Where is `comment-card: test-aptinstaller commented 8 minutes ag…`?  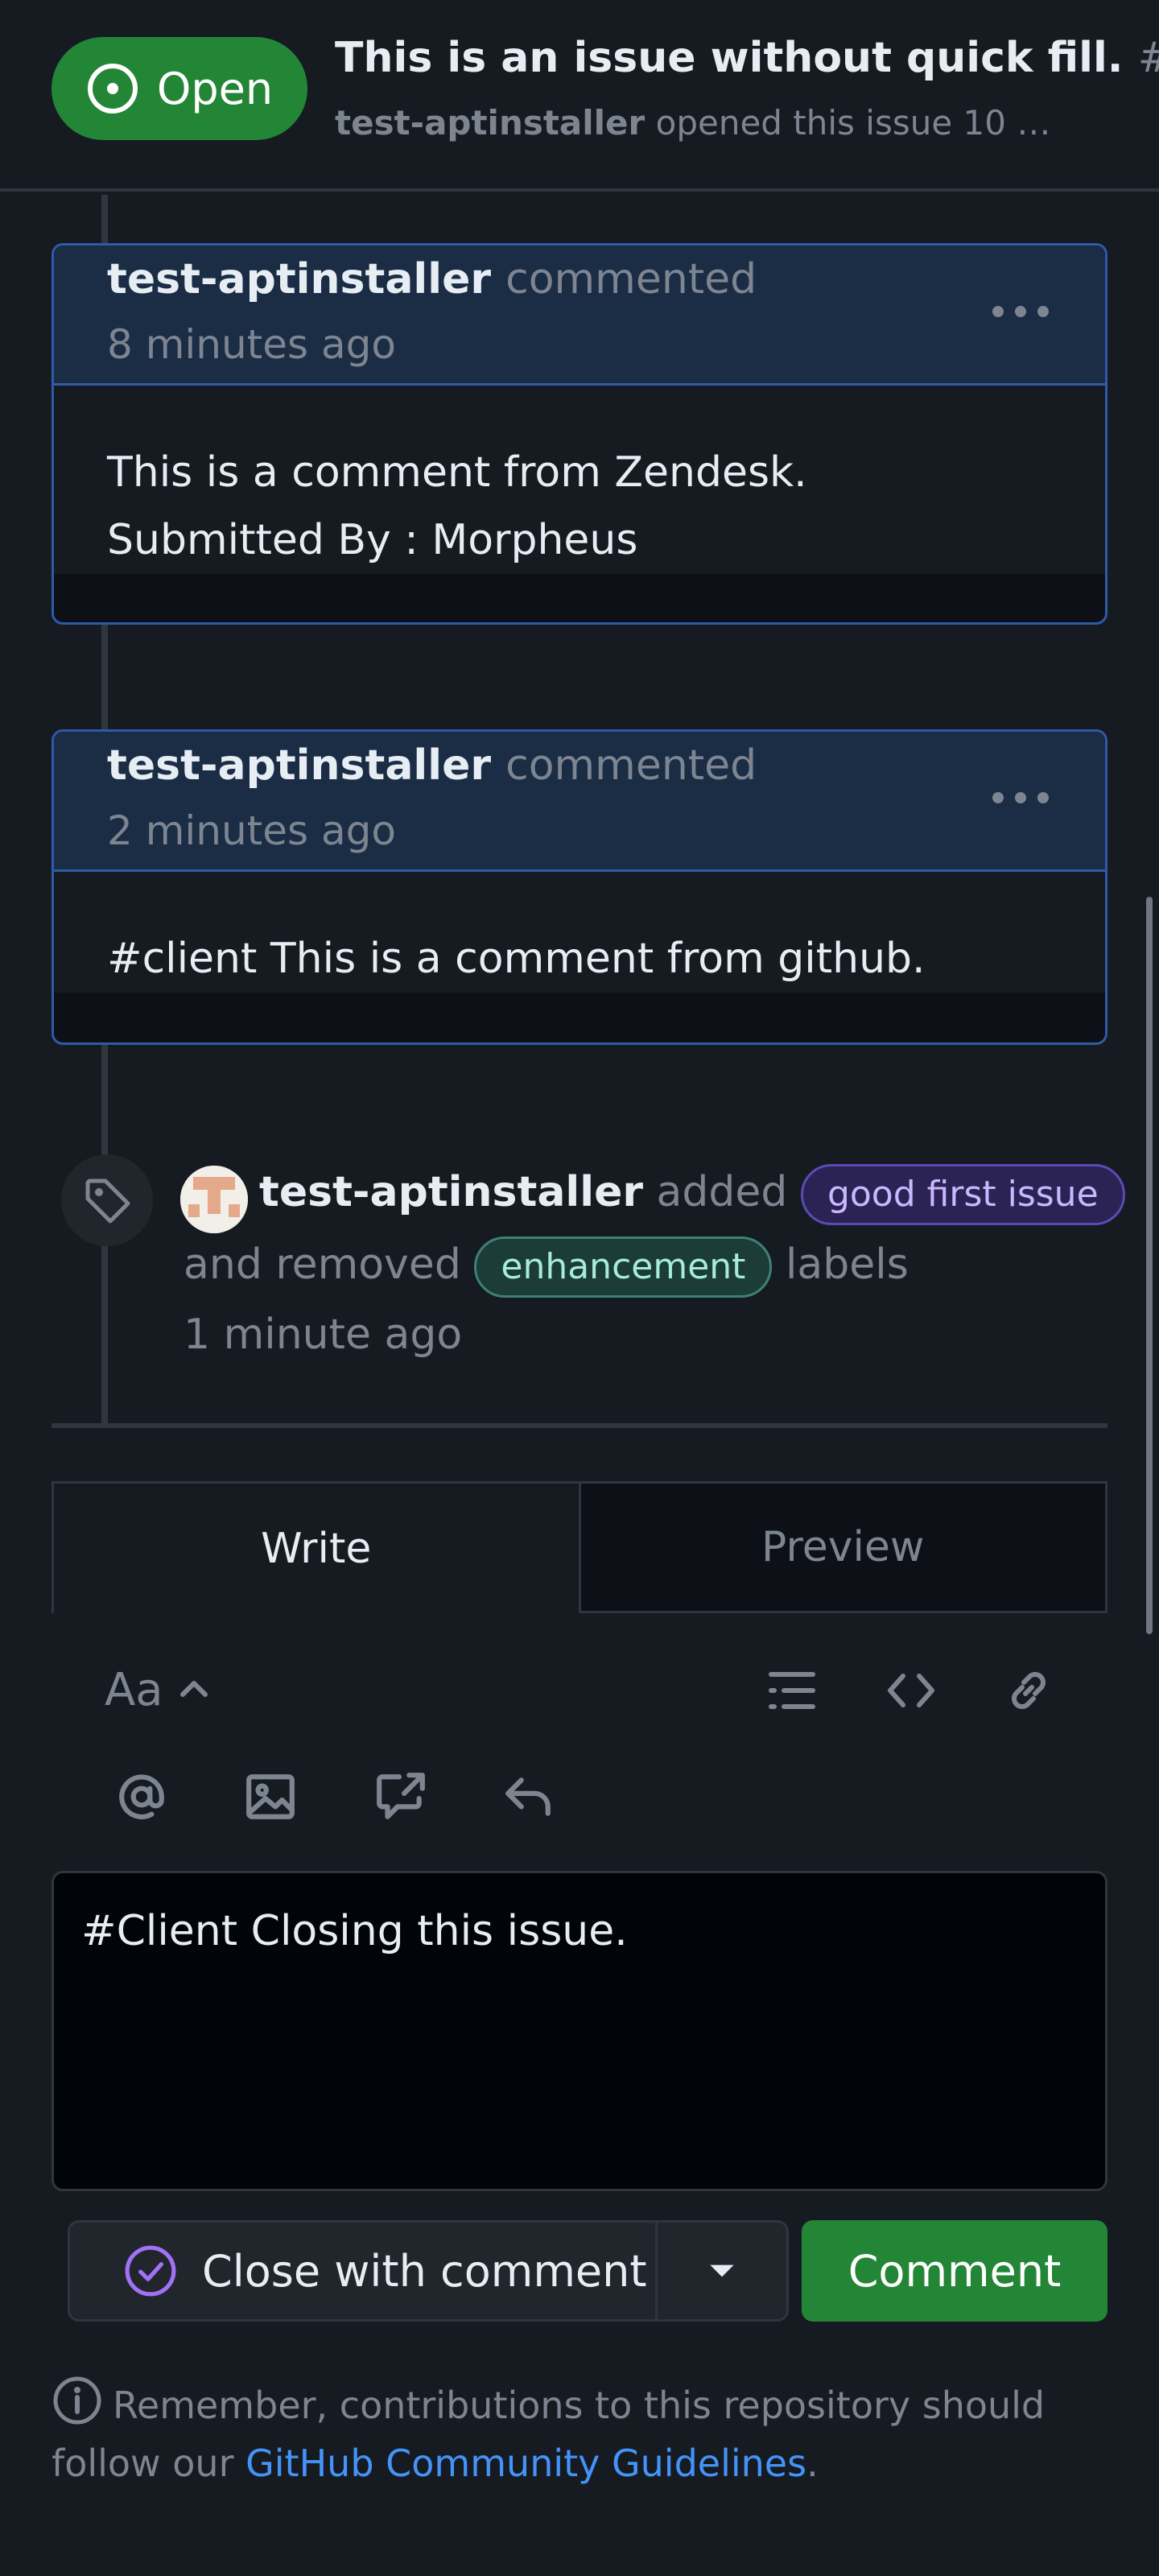 comment-card: test-aptinstaller commented 8 minutes ag… is located at coordinates (579, 434).